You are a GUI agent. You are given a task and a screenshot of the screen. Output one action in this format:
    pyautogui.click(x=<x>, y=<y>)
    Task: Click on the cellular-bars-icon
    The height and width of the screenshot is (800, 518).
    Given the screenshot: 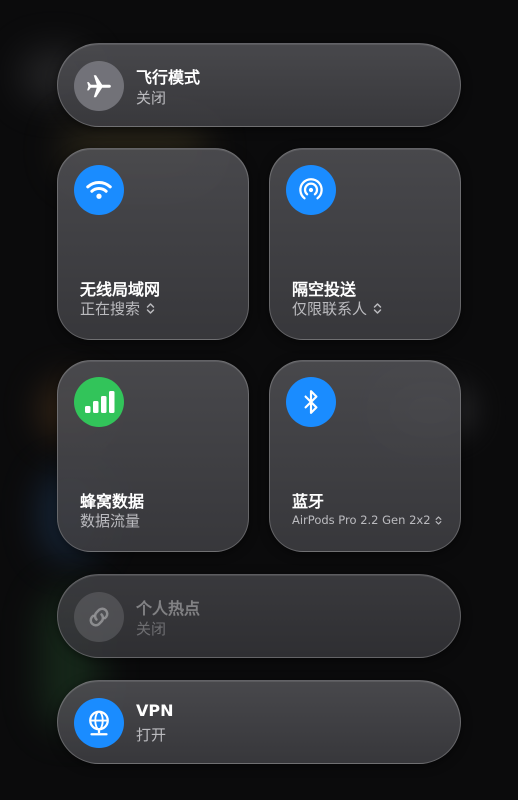 What is the action you would take?
    pyautogui.click(x=99, y=402)
    